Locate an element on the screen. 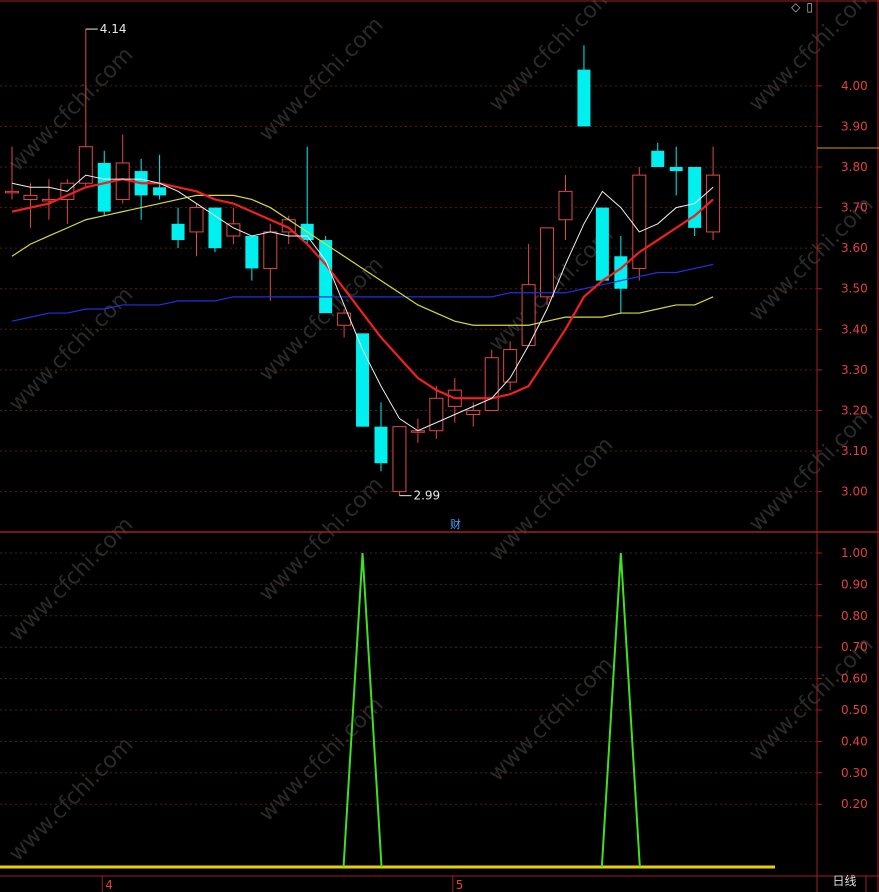 This screenshot has height=892, width=879. watermark-13: www.cfchi.com is located at coordinates (321, 759).